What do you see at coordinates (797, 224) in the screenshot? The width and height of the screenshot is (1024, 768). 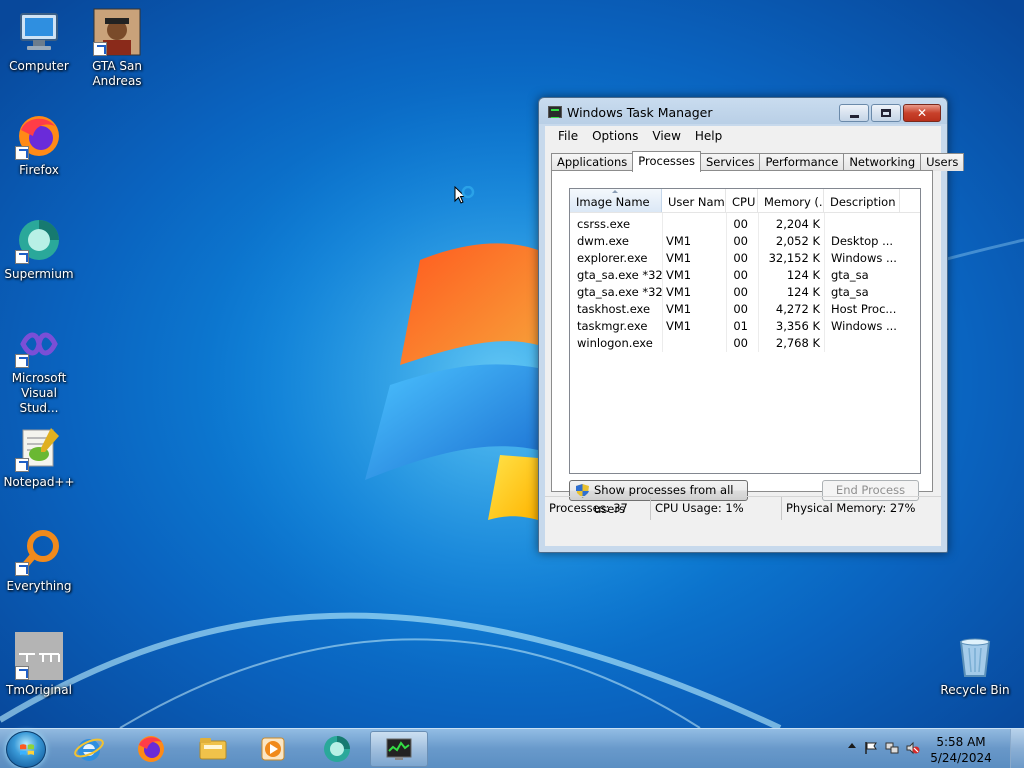 I see `cell-memory: 2,204 K` at bounding box center [797, 224].